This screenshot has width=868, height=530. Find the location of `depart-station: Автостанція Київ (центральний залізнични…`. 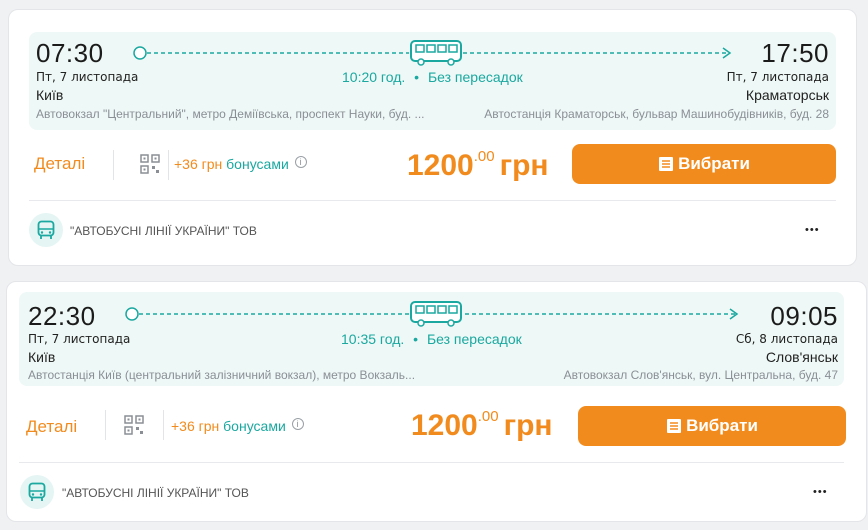

depart-station: Автостанція Київ (центральний залізнични… is located at coordinates (222, 375).